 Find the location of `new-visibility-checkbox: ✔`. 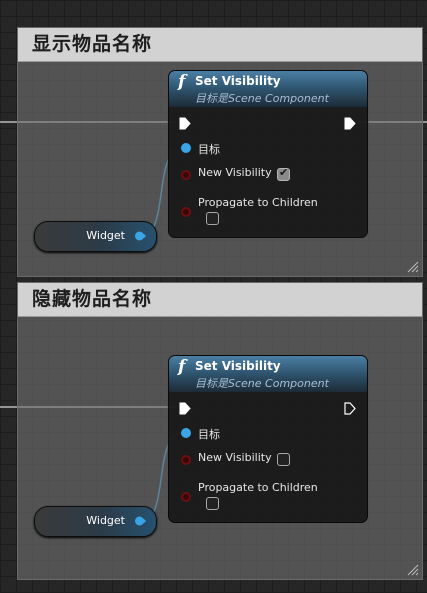

new-visibility-checkbox: ✔ is located at coordinates (283, 173).